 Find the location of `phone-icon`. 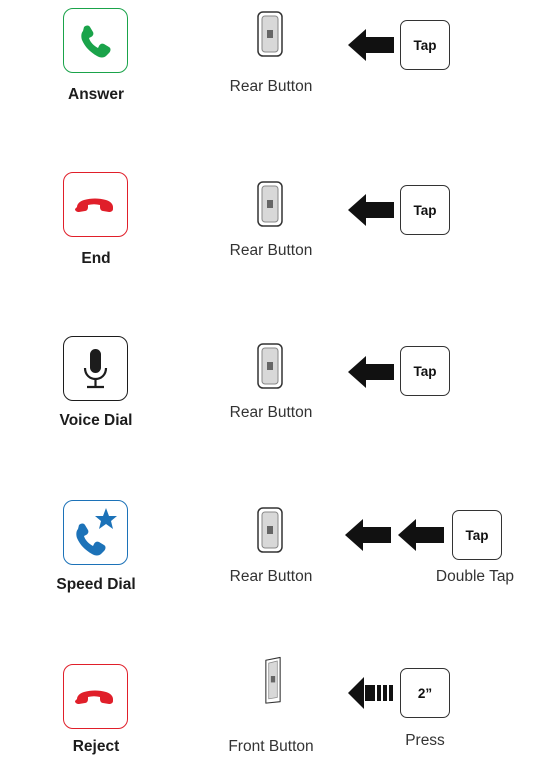

phone-icon is located at coordinates (96, 41).